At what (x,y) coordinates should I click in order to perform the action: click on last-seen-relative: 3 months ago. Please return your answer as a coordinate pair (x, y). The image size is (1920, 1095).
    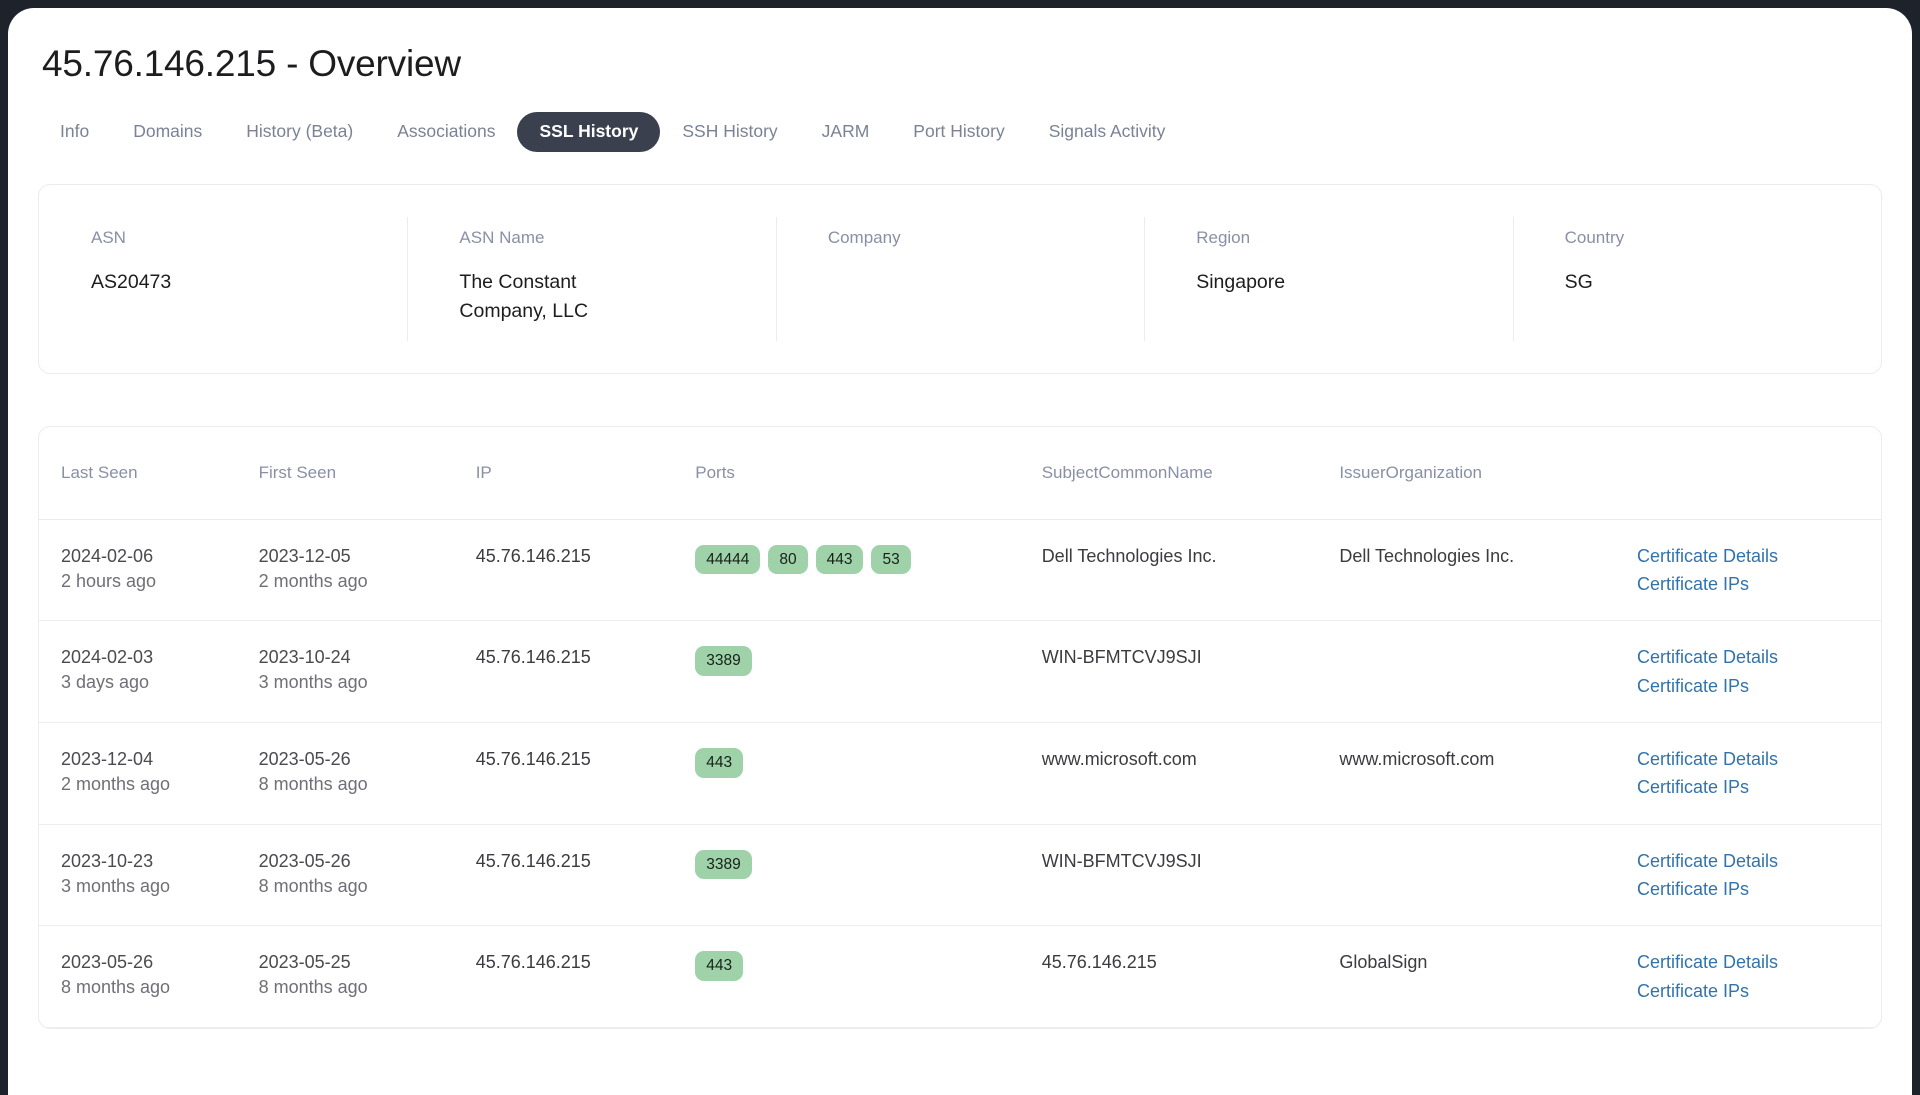
    Looking at the image, I should click on (116, 885).